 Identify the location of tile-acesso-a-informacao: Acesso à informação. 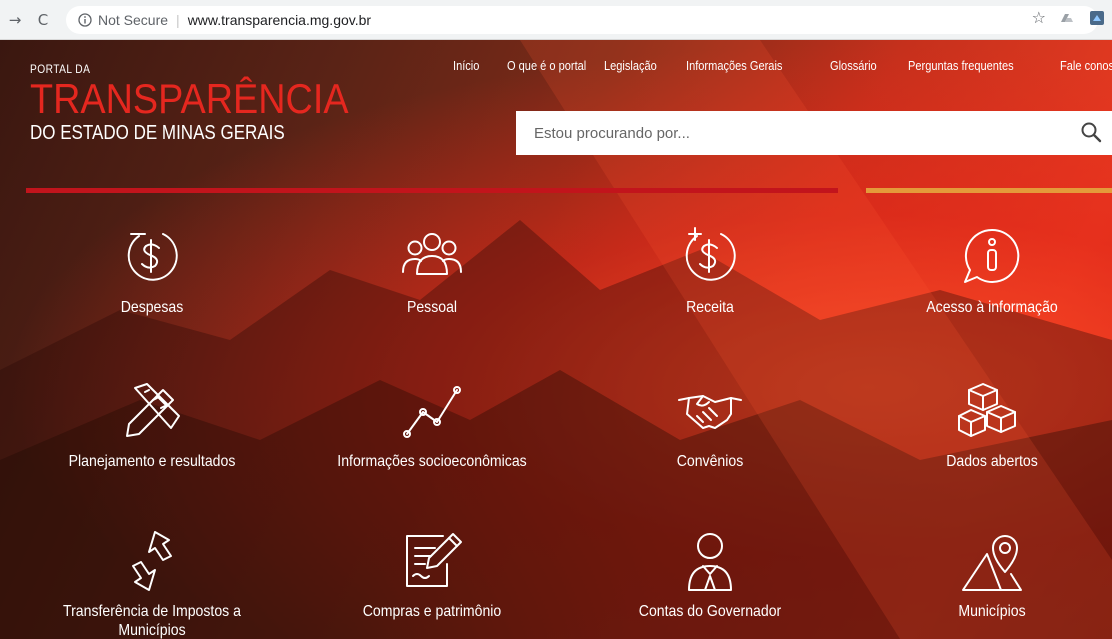
(987, 269).